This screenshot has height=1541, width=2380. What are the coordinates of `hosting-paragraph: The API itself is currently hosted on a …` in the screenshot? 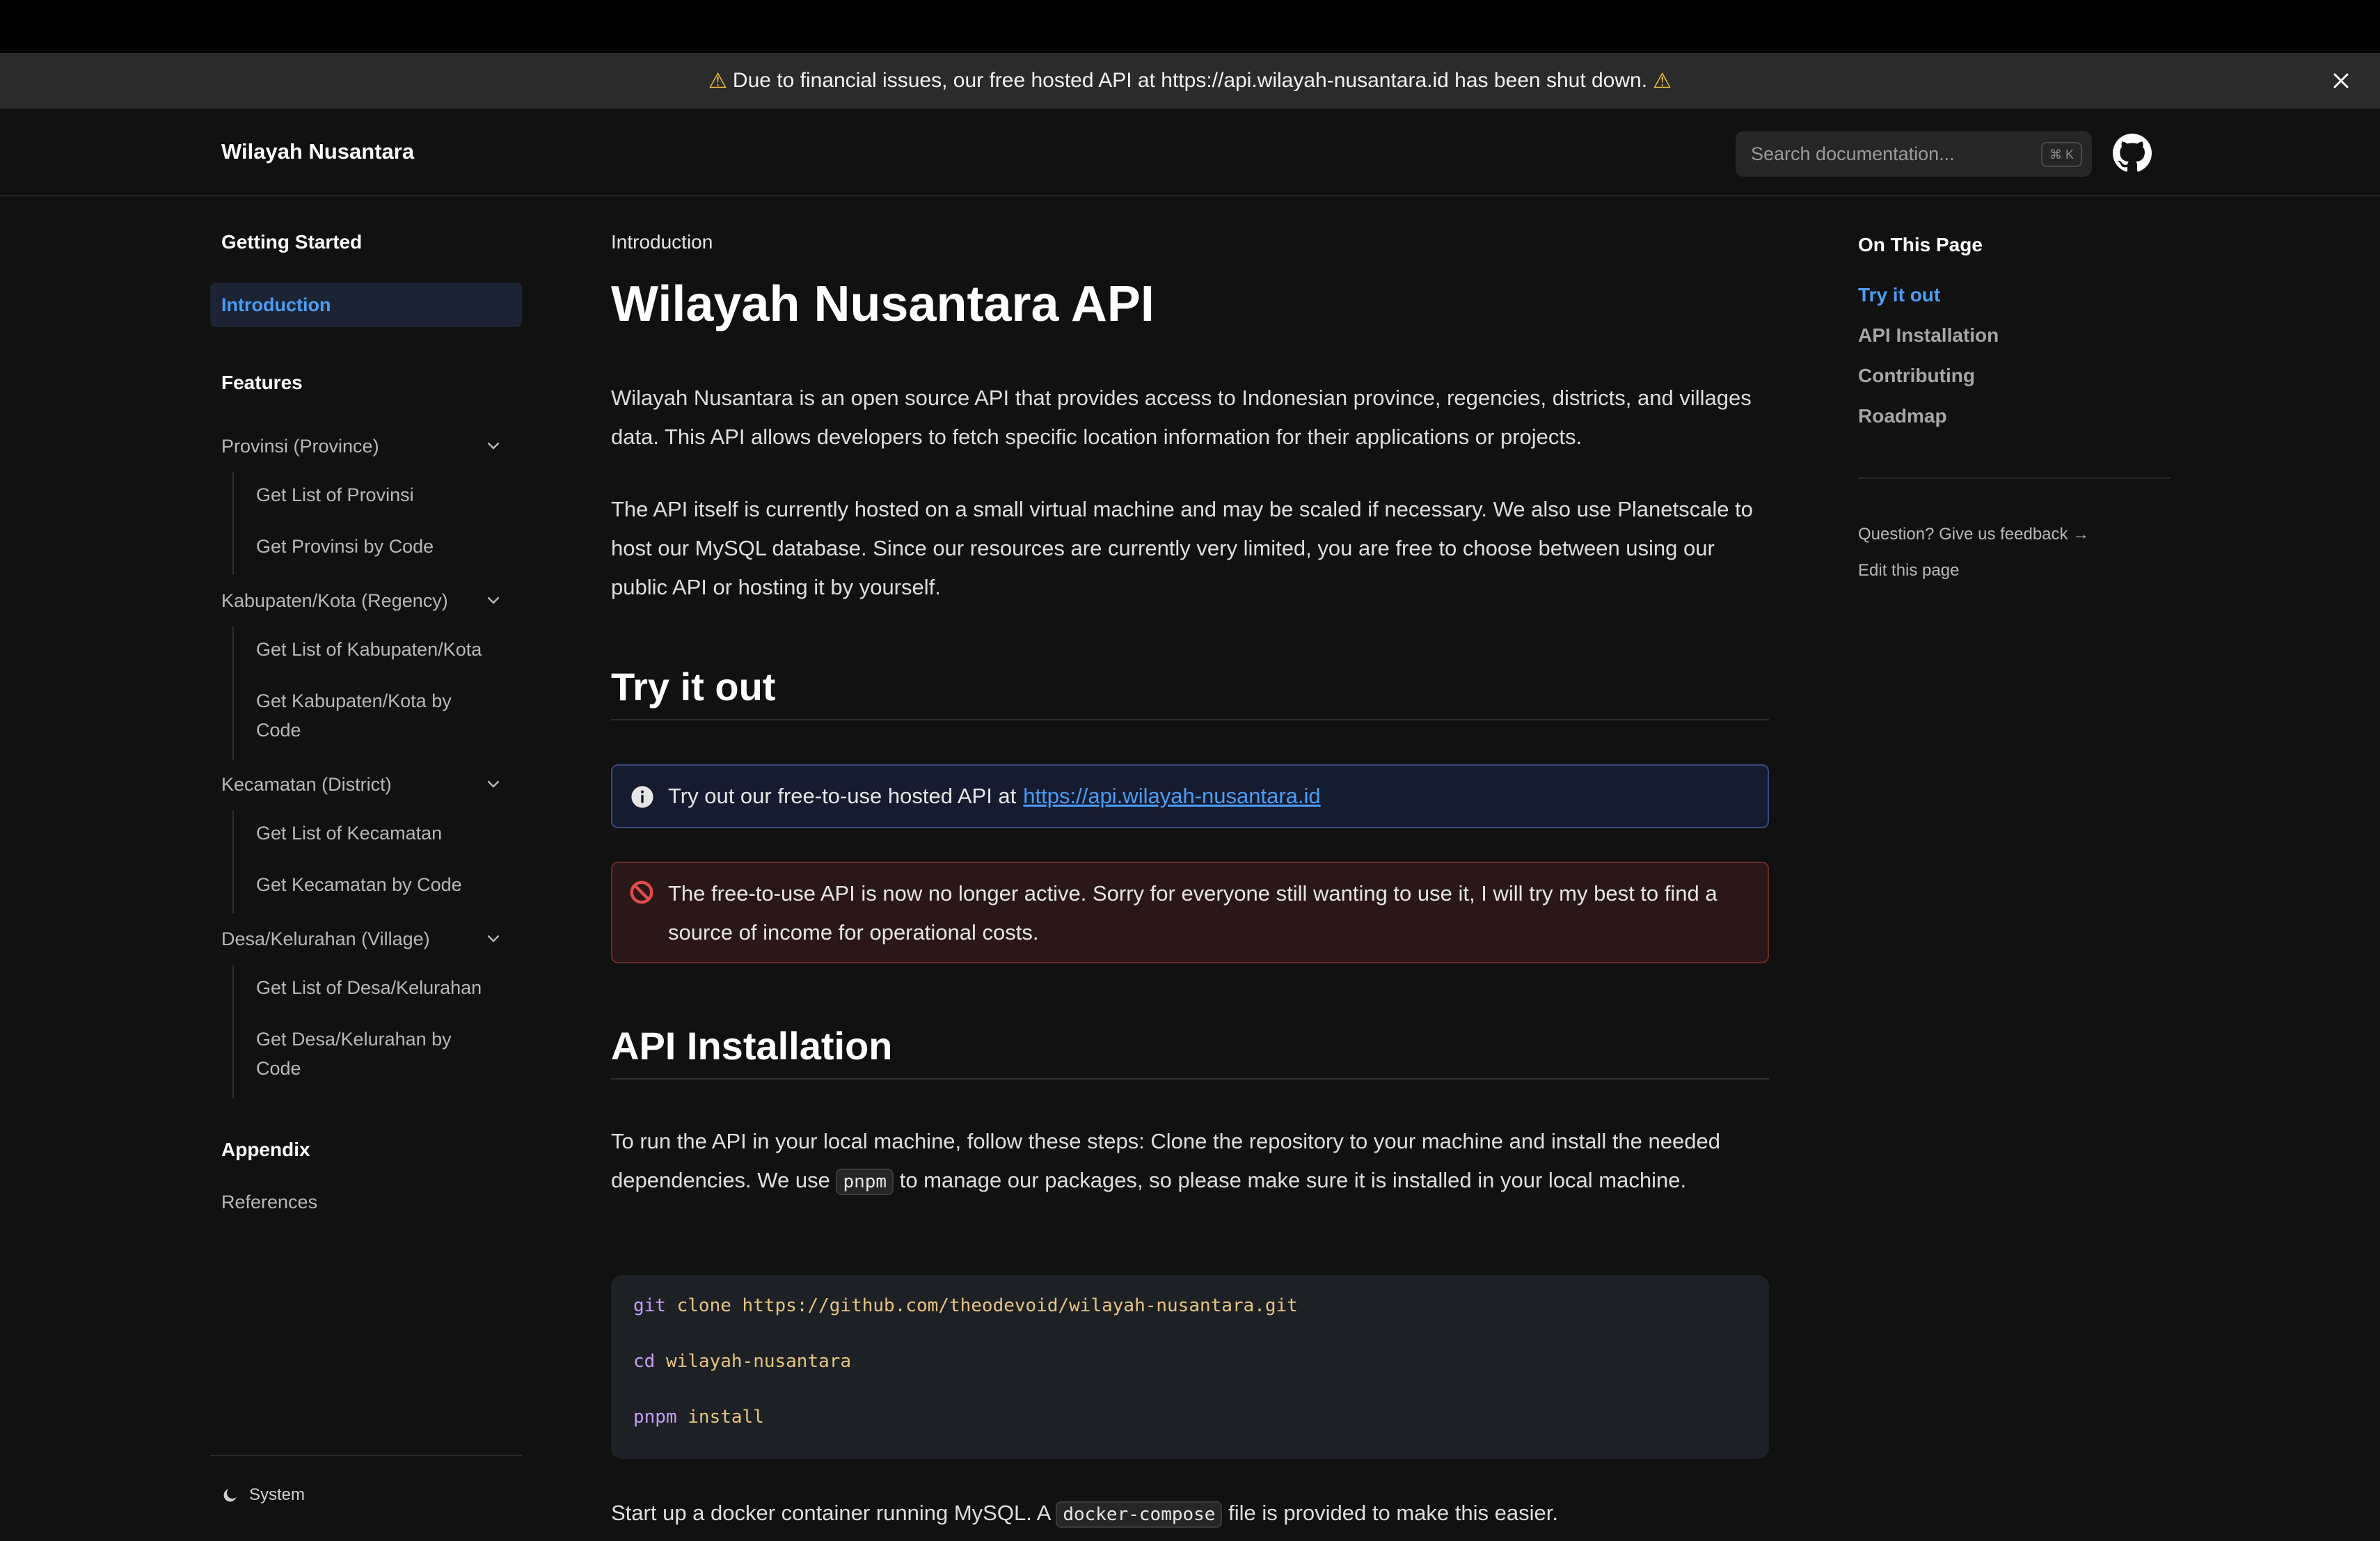 It's located at (1182, 548).